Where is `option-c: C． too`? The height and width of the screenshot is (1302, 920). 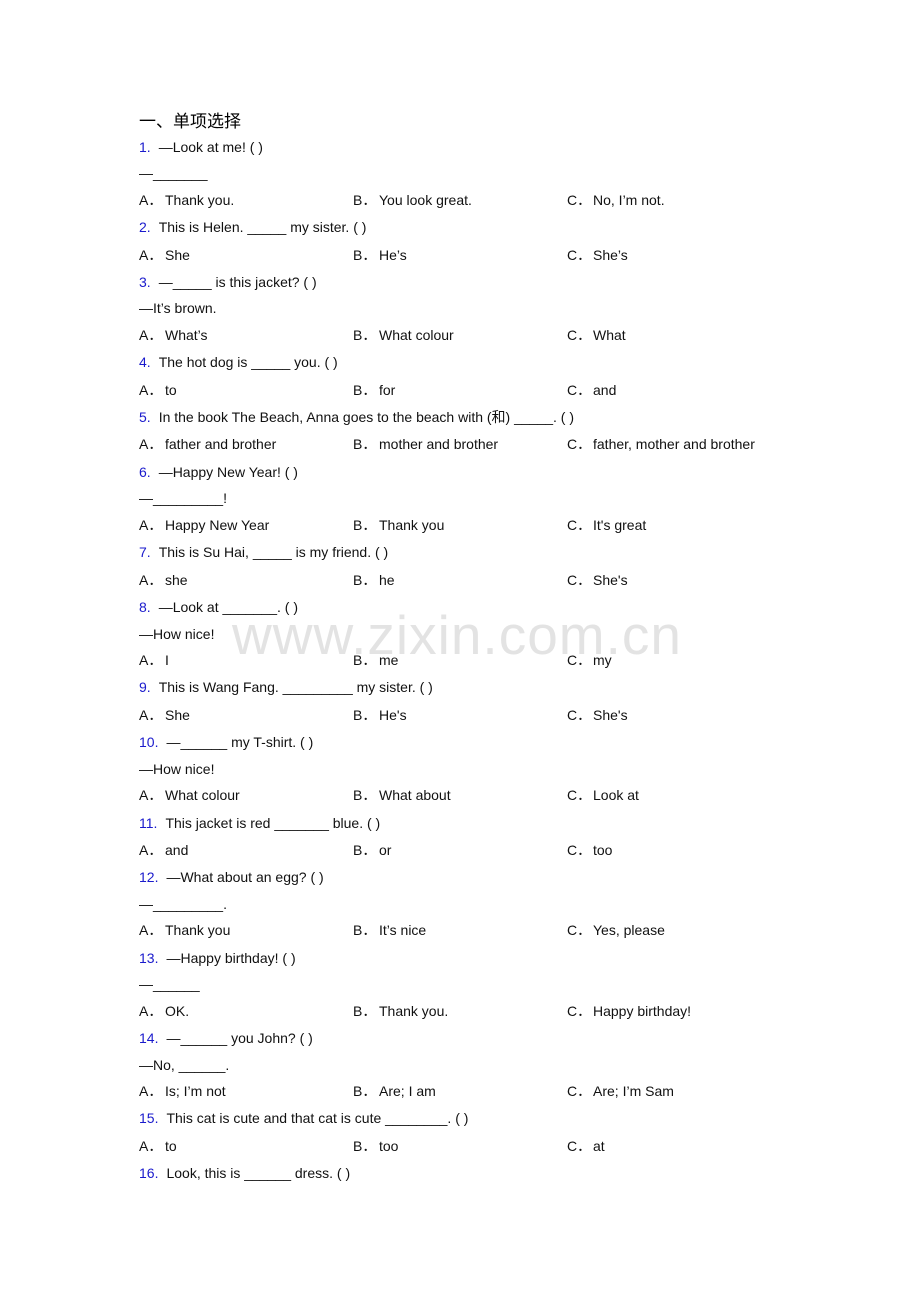
option-c: C． too is located at coordinates (589, 850).